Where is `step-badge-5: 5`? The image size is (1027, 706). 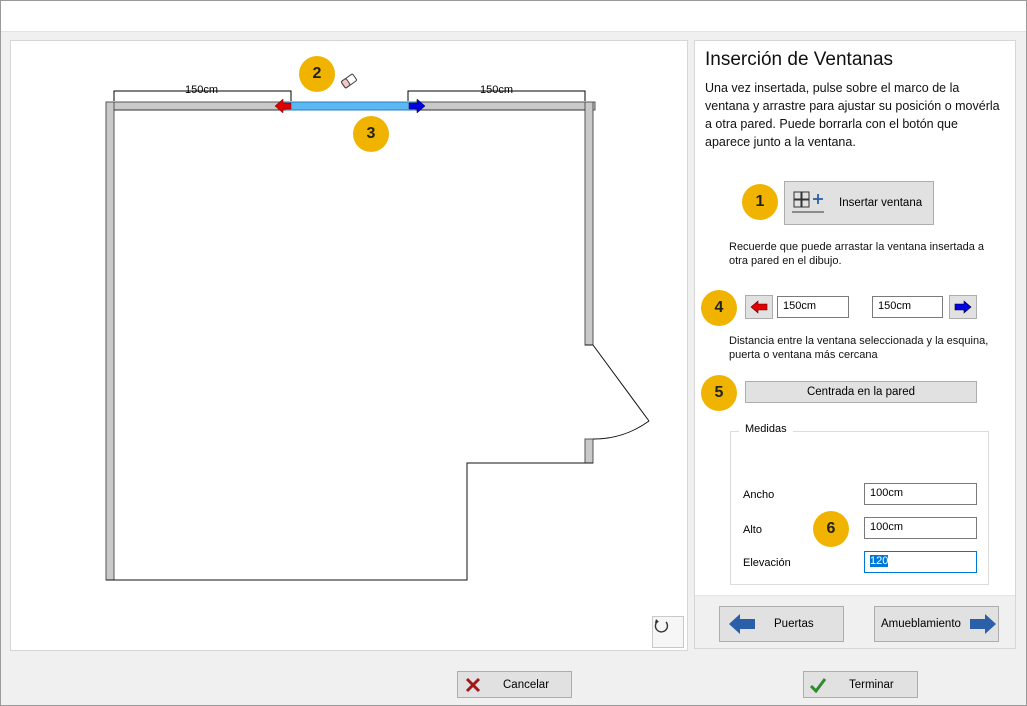
step-badge-5: 5 is located at coordinates (719, 393).